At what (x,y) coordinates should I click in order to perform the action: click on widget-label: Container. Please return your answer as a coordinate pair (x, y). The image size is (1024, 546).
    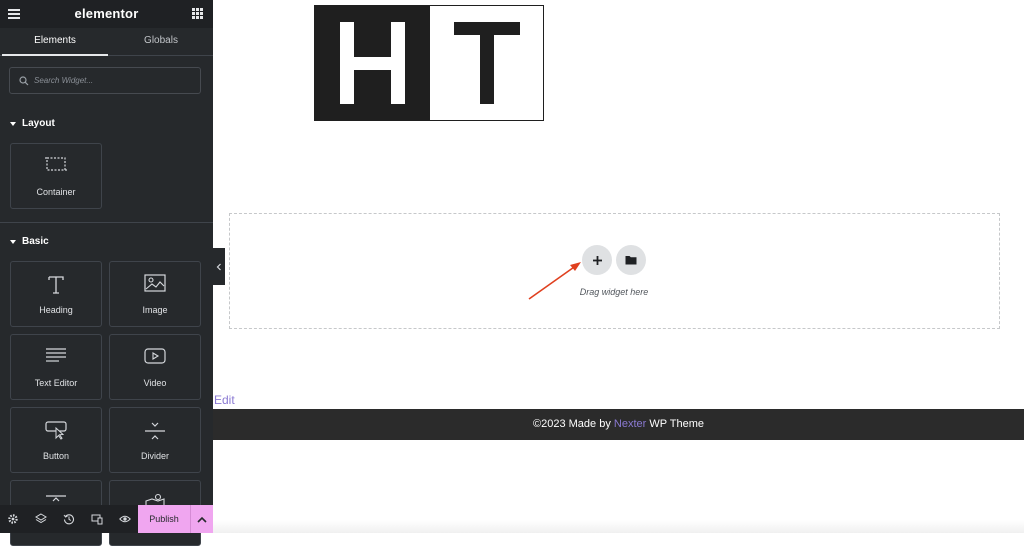
    Looking at the image, I should click on (56, 192).